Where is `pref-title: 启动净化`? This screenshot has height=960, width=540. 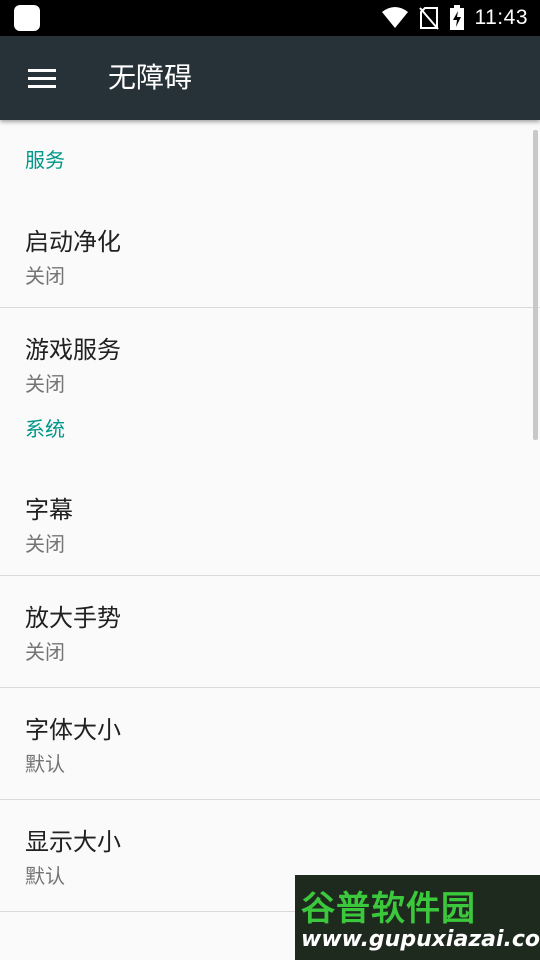 pref-title: 启动净化 is located at coordinates (73, 242).